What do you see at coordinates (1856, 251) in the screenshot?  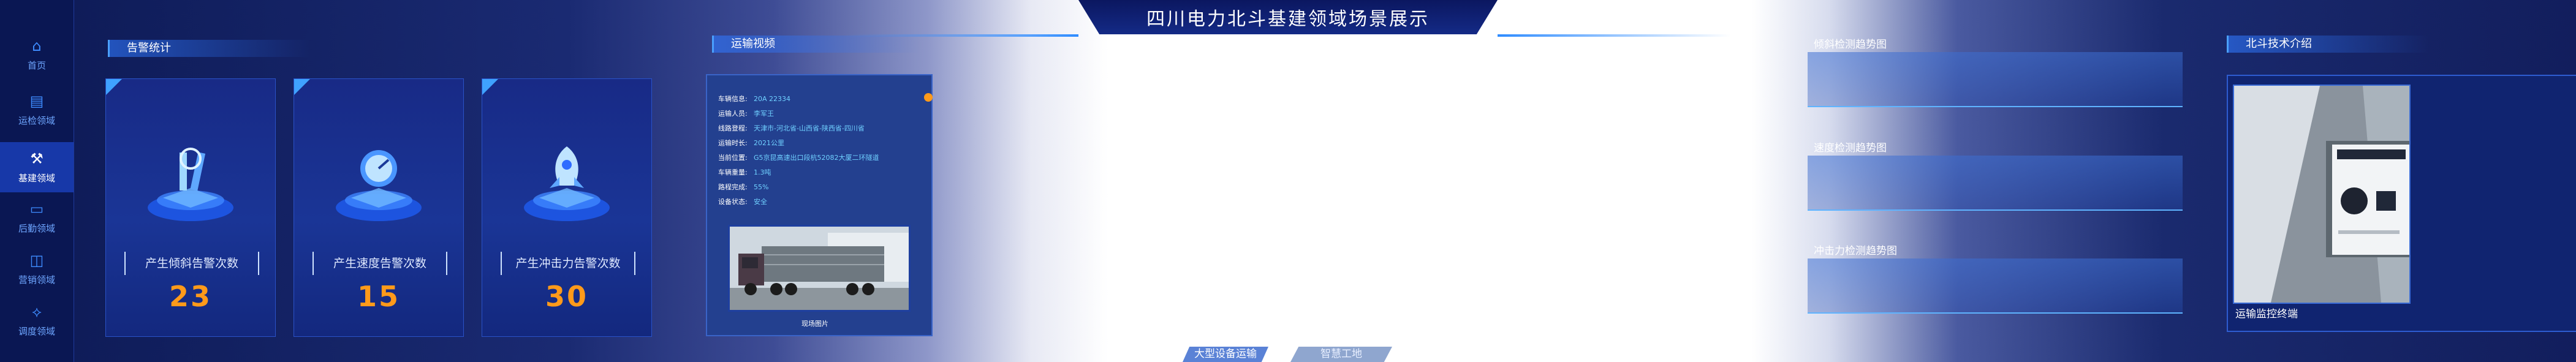 I see `chart-title-impact: 冲击力检测趋势图` at bounding box center [1856, 251].